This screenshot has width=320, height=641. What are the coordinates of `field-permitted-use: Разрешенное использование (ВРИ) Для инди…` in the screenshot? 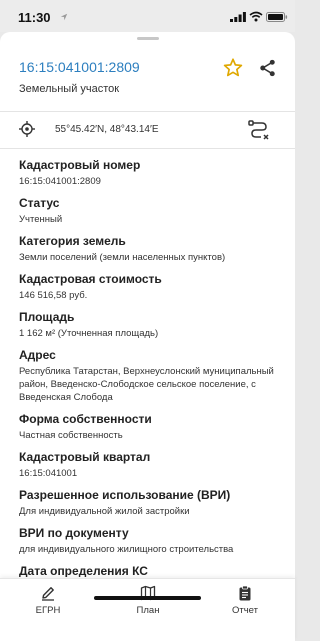 It's located at (154, 502).